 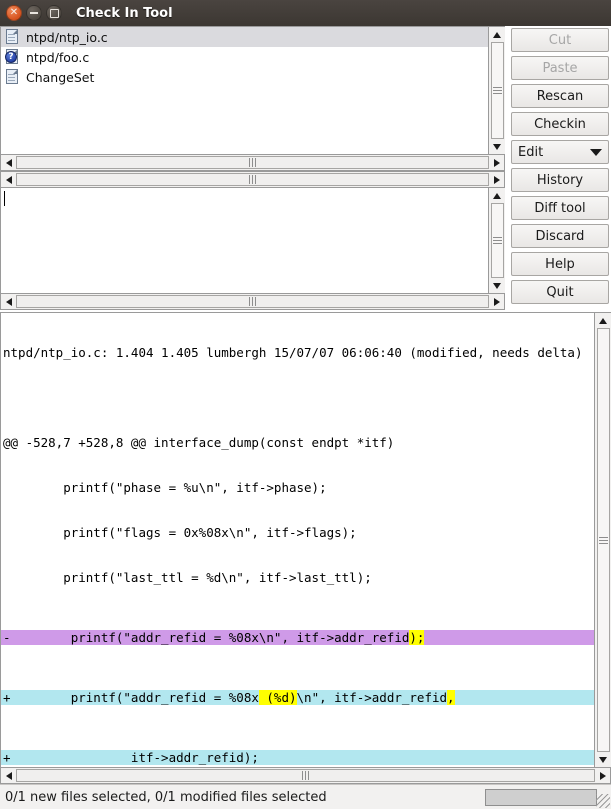 I want to click on comment-editor-panel, so click(x=252, y=240).